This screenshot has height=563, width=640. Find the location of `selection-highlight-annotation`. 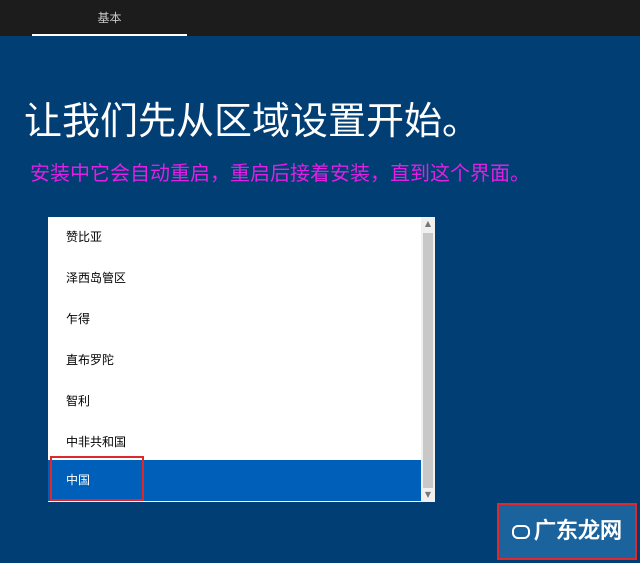

selection-highlight-annotation is located at coordinates (97, 478).